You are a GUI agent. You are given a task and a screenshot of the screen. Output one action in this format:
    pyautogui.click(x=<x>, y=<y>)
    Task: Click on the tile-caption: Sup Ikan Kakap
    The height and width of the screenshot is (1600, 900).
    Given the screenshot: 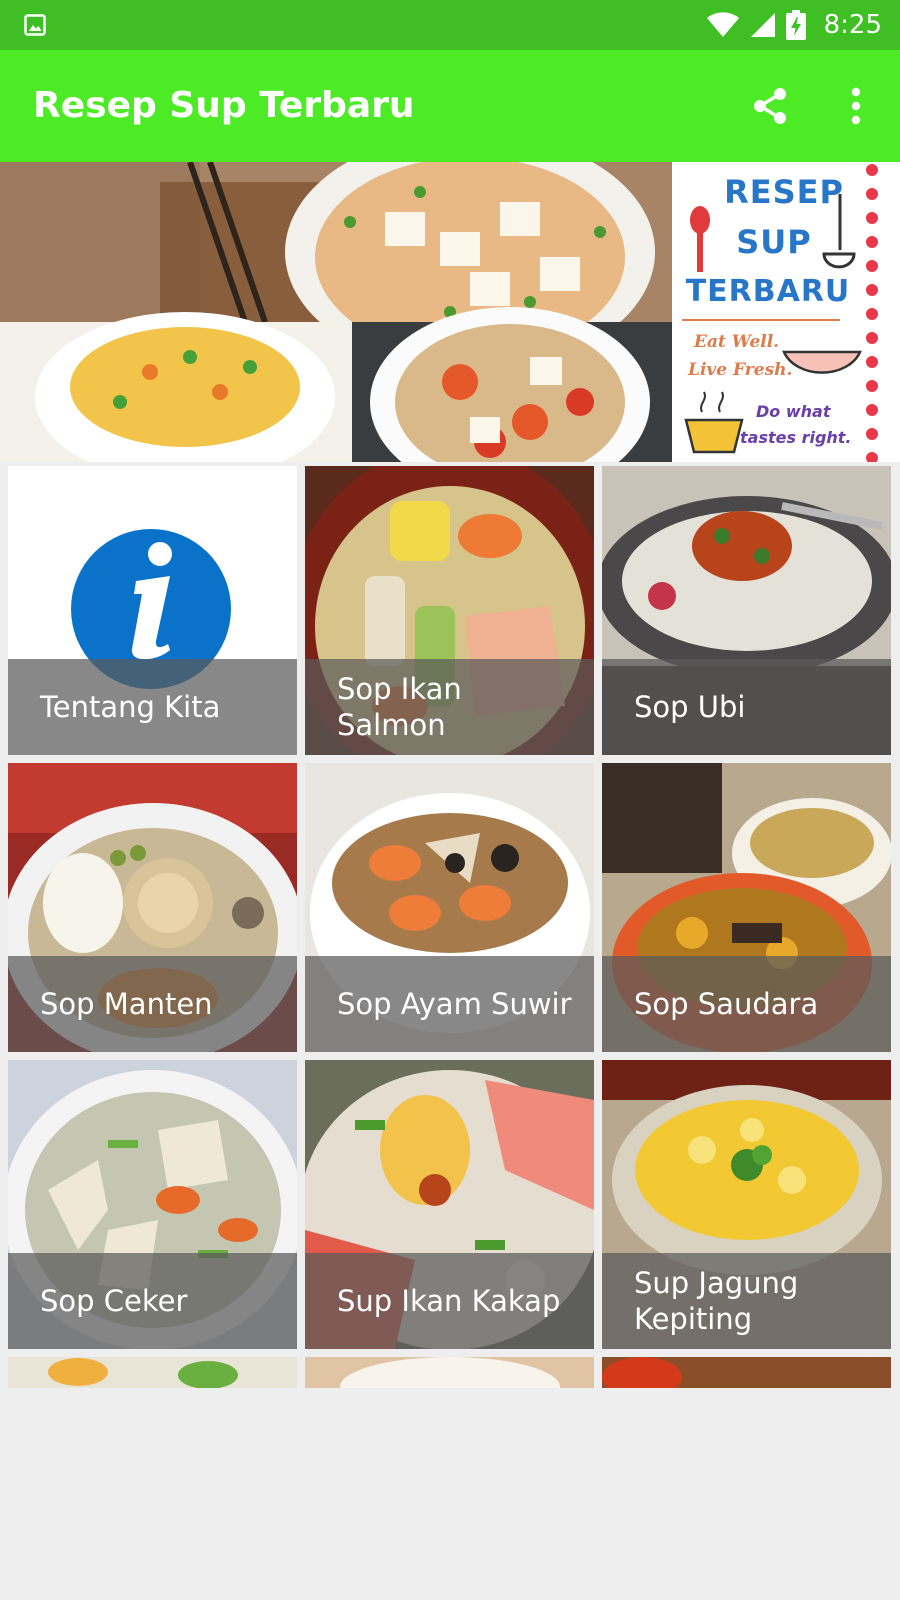 What is the action you would take?
    pyautogui.click(x=449, y=1301)
    